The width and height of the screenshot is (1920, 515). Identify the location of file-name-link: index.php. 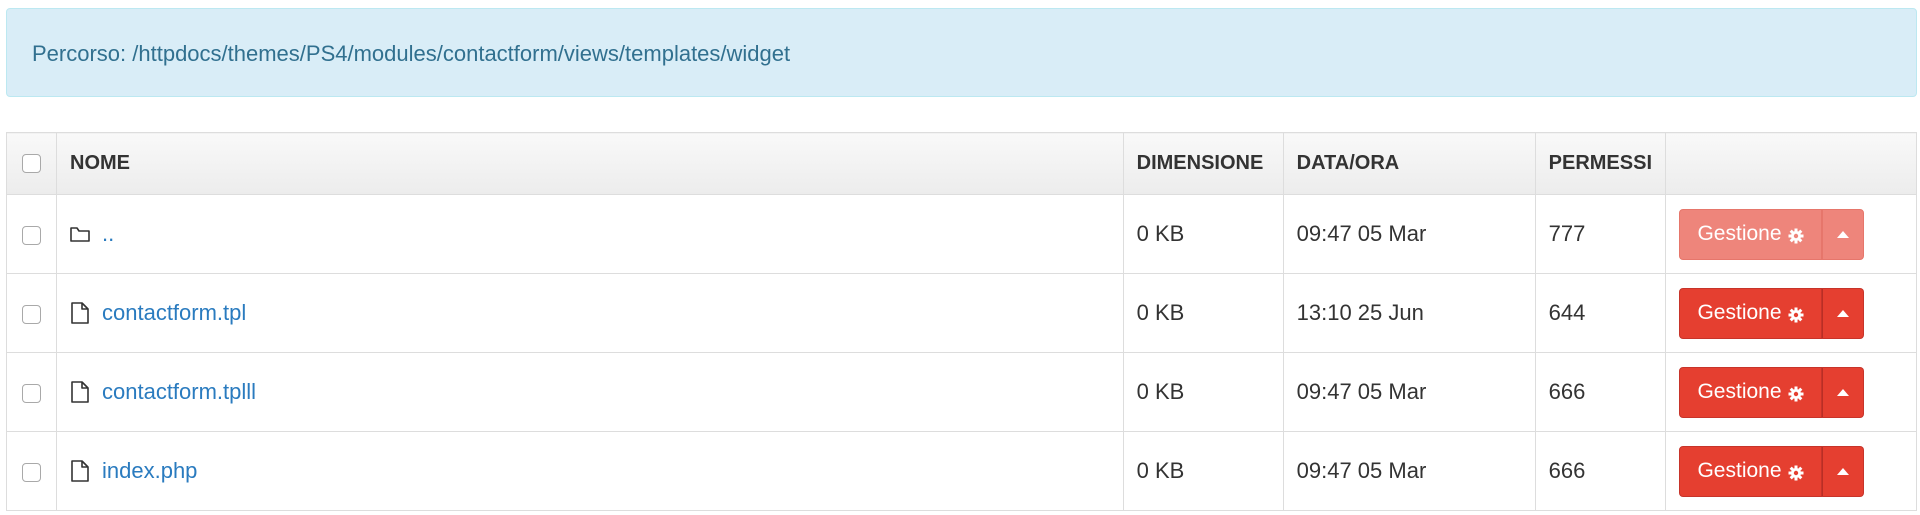
(149, 471).